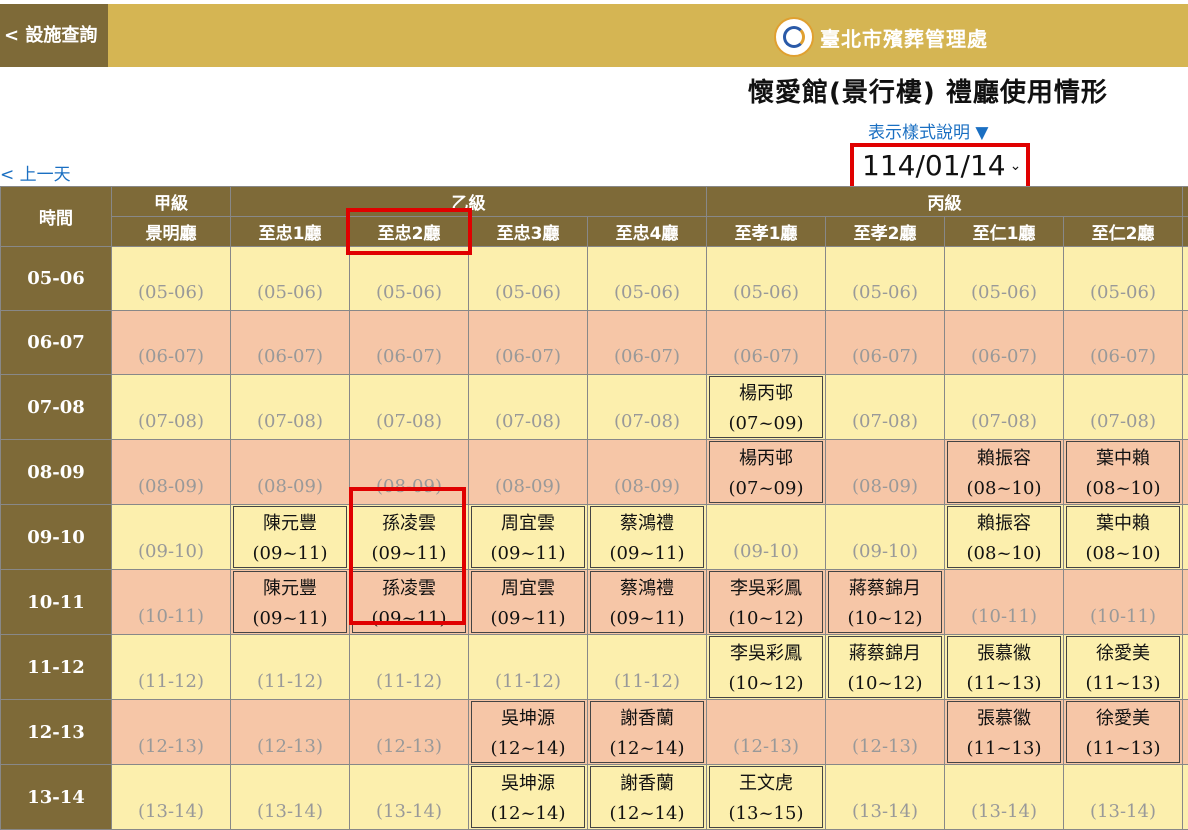  What do you see at coordinates (647, 748) in the screenshot?
I see `booking-time-range: (12~14)` at bounding box center [647, 748].